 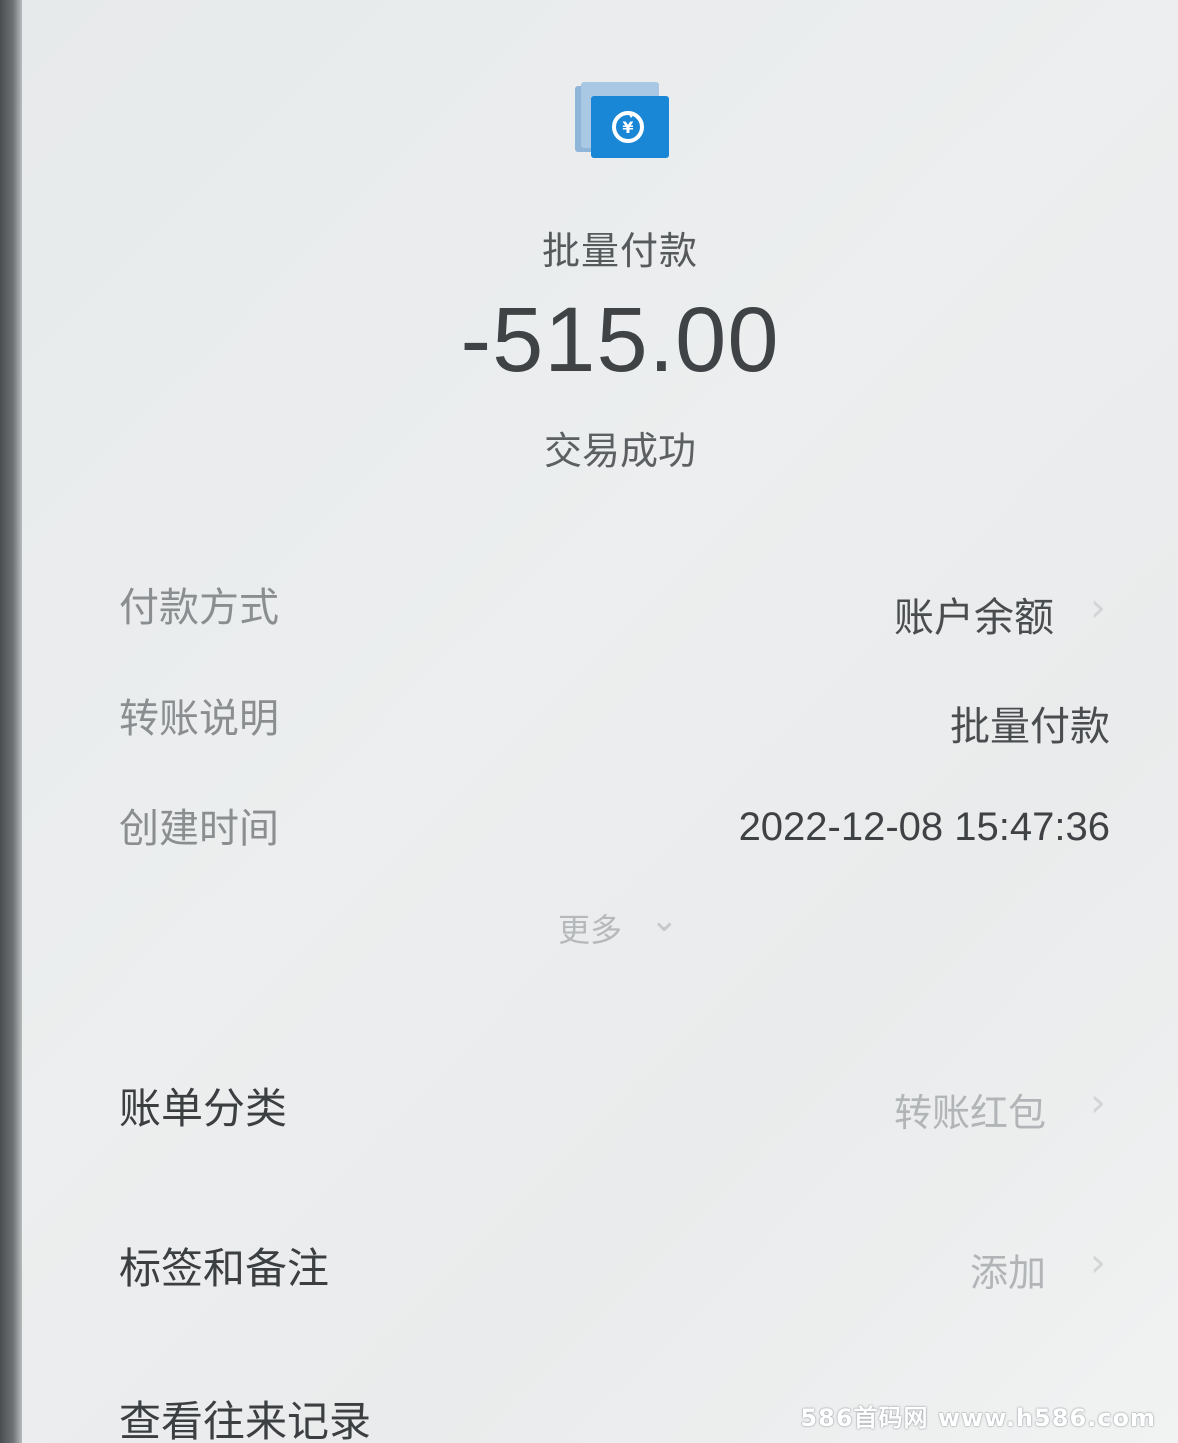 What do you see at coordinates (11, 721) in the screenshot?
I see `device-bezel` at bounding box center [11, 721].